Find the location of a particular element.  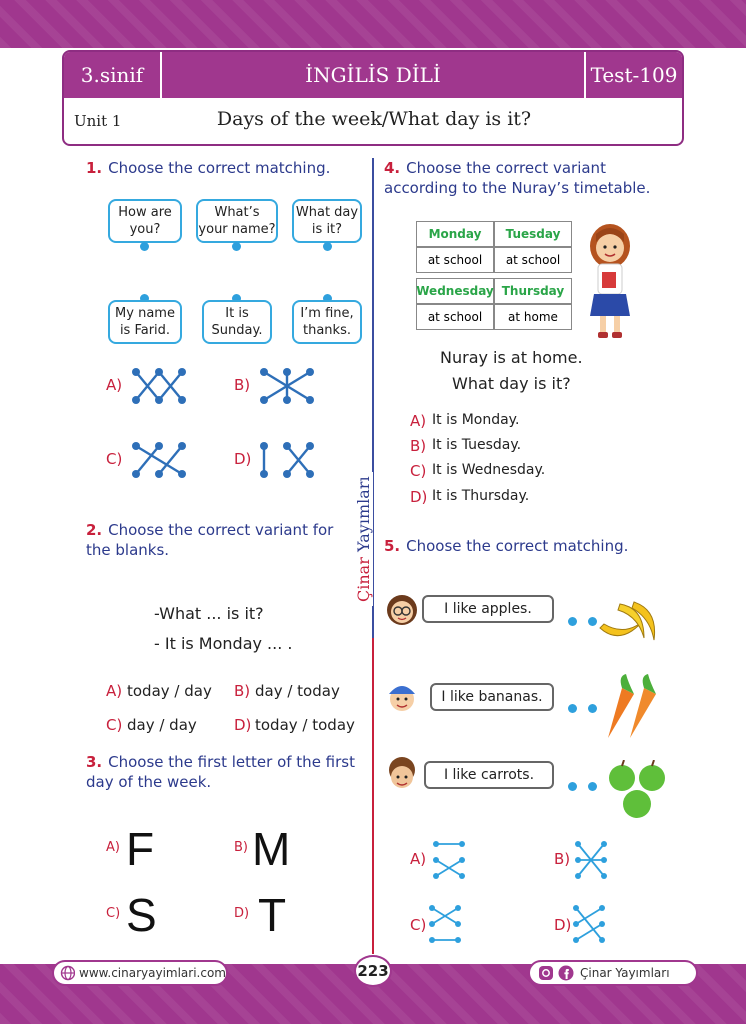

globe-icon is located at coordinates (68, 973).